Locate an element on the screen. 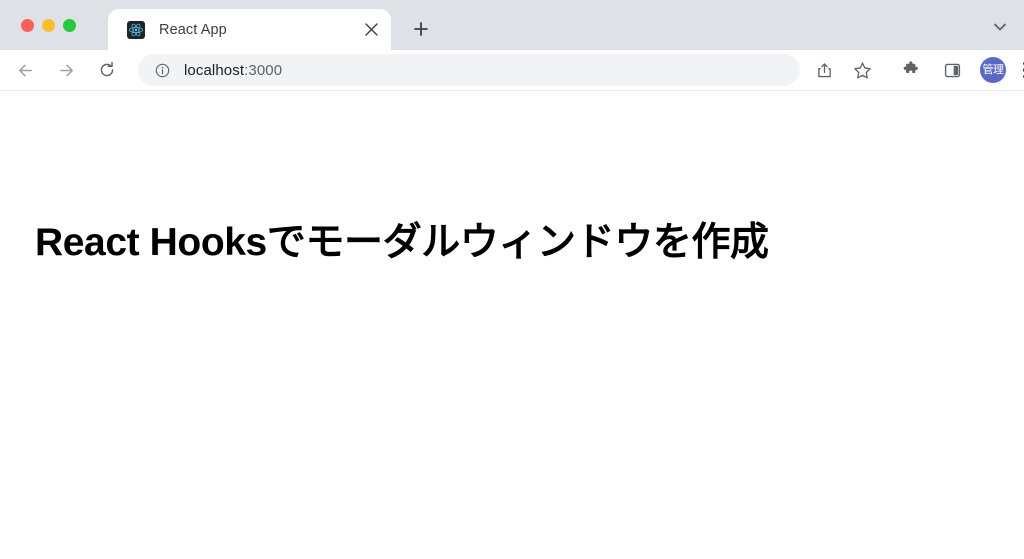 This screenshot has height=559, width=1024. new-tab-button is located at coordinates (421, 29).